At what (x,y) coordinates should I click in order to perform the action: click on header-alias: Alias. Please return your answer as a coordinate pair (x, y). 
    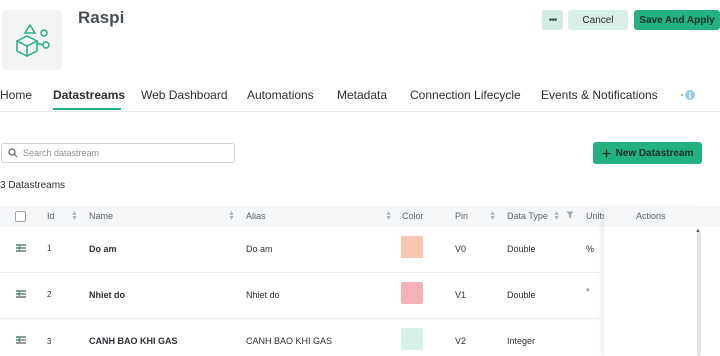
    Looking at the image, I should click on (256, 216).